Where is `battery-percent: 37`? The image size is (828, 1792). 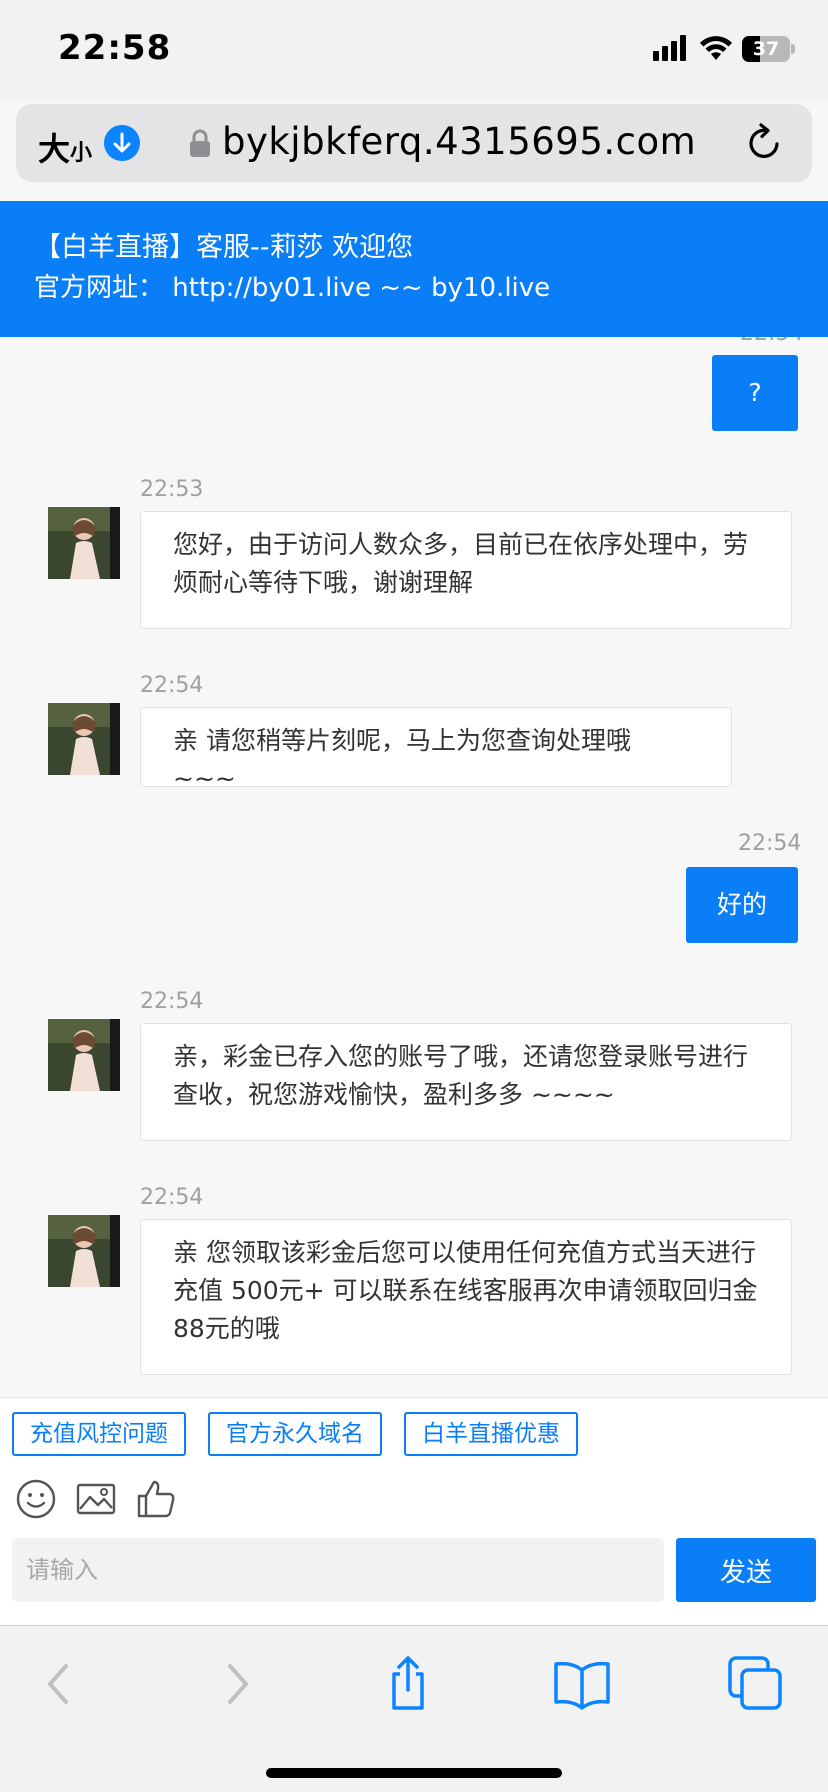 battery-percent: 37 is located at coordinates (766, 49).